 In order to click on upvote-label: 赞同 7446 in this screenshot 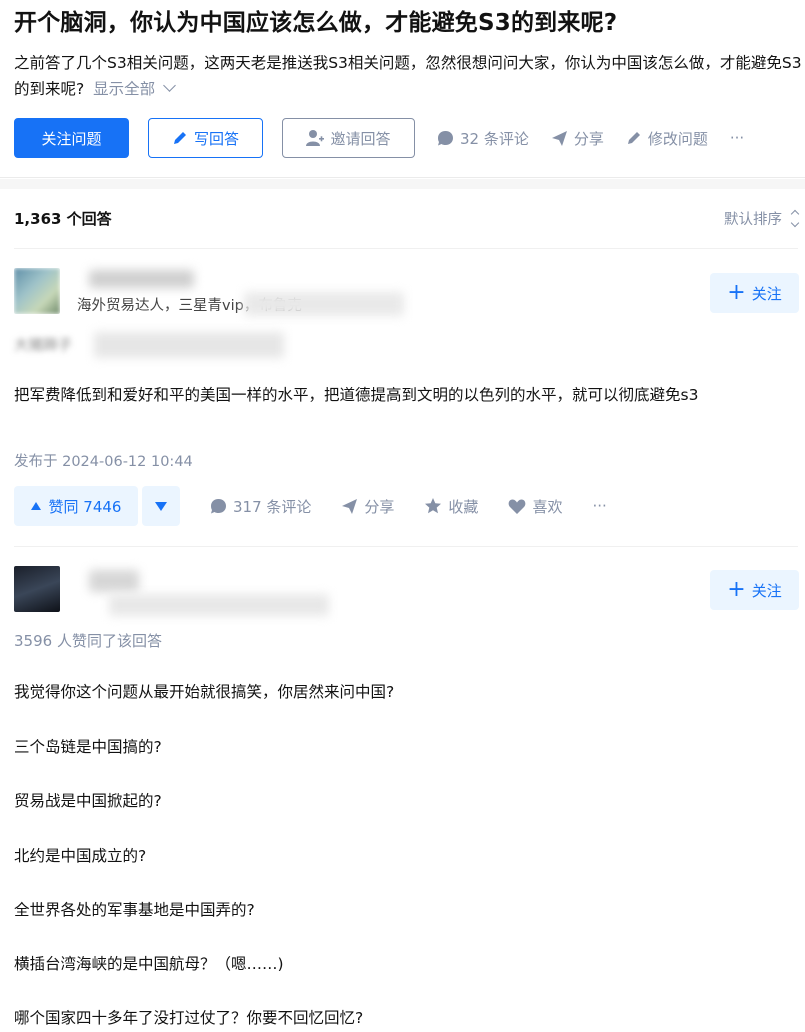, I will do `click(85, 506)`.